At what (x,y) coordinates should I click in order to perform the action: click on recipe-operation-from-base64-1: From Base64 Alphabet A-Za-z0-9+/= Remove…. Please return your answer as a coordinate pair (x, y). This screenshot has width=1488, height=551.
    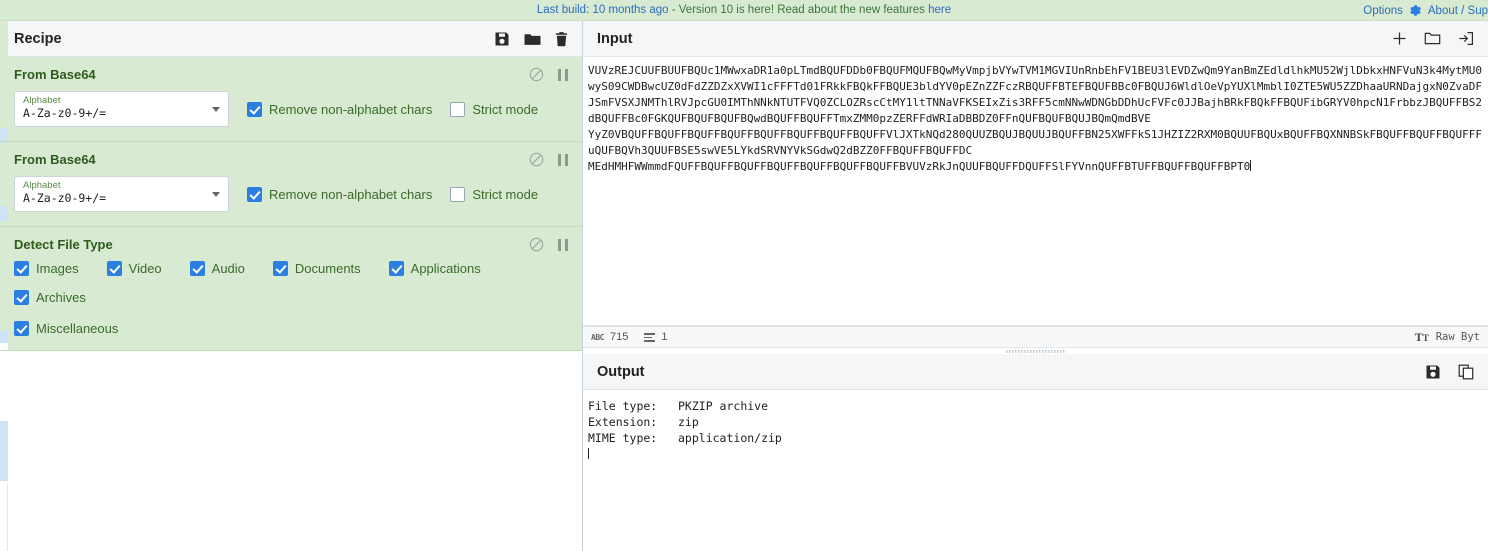
    Looking at the image, I should click on (291, 99).